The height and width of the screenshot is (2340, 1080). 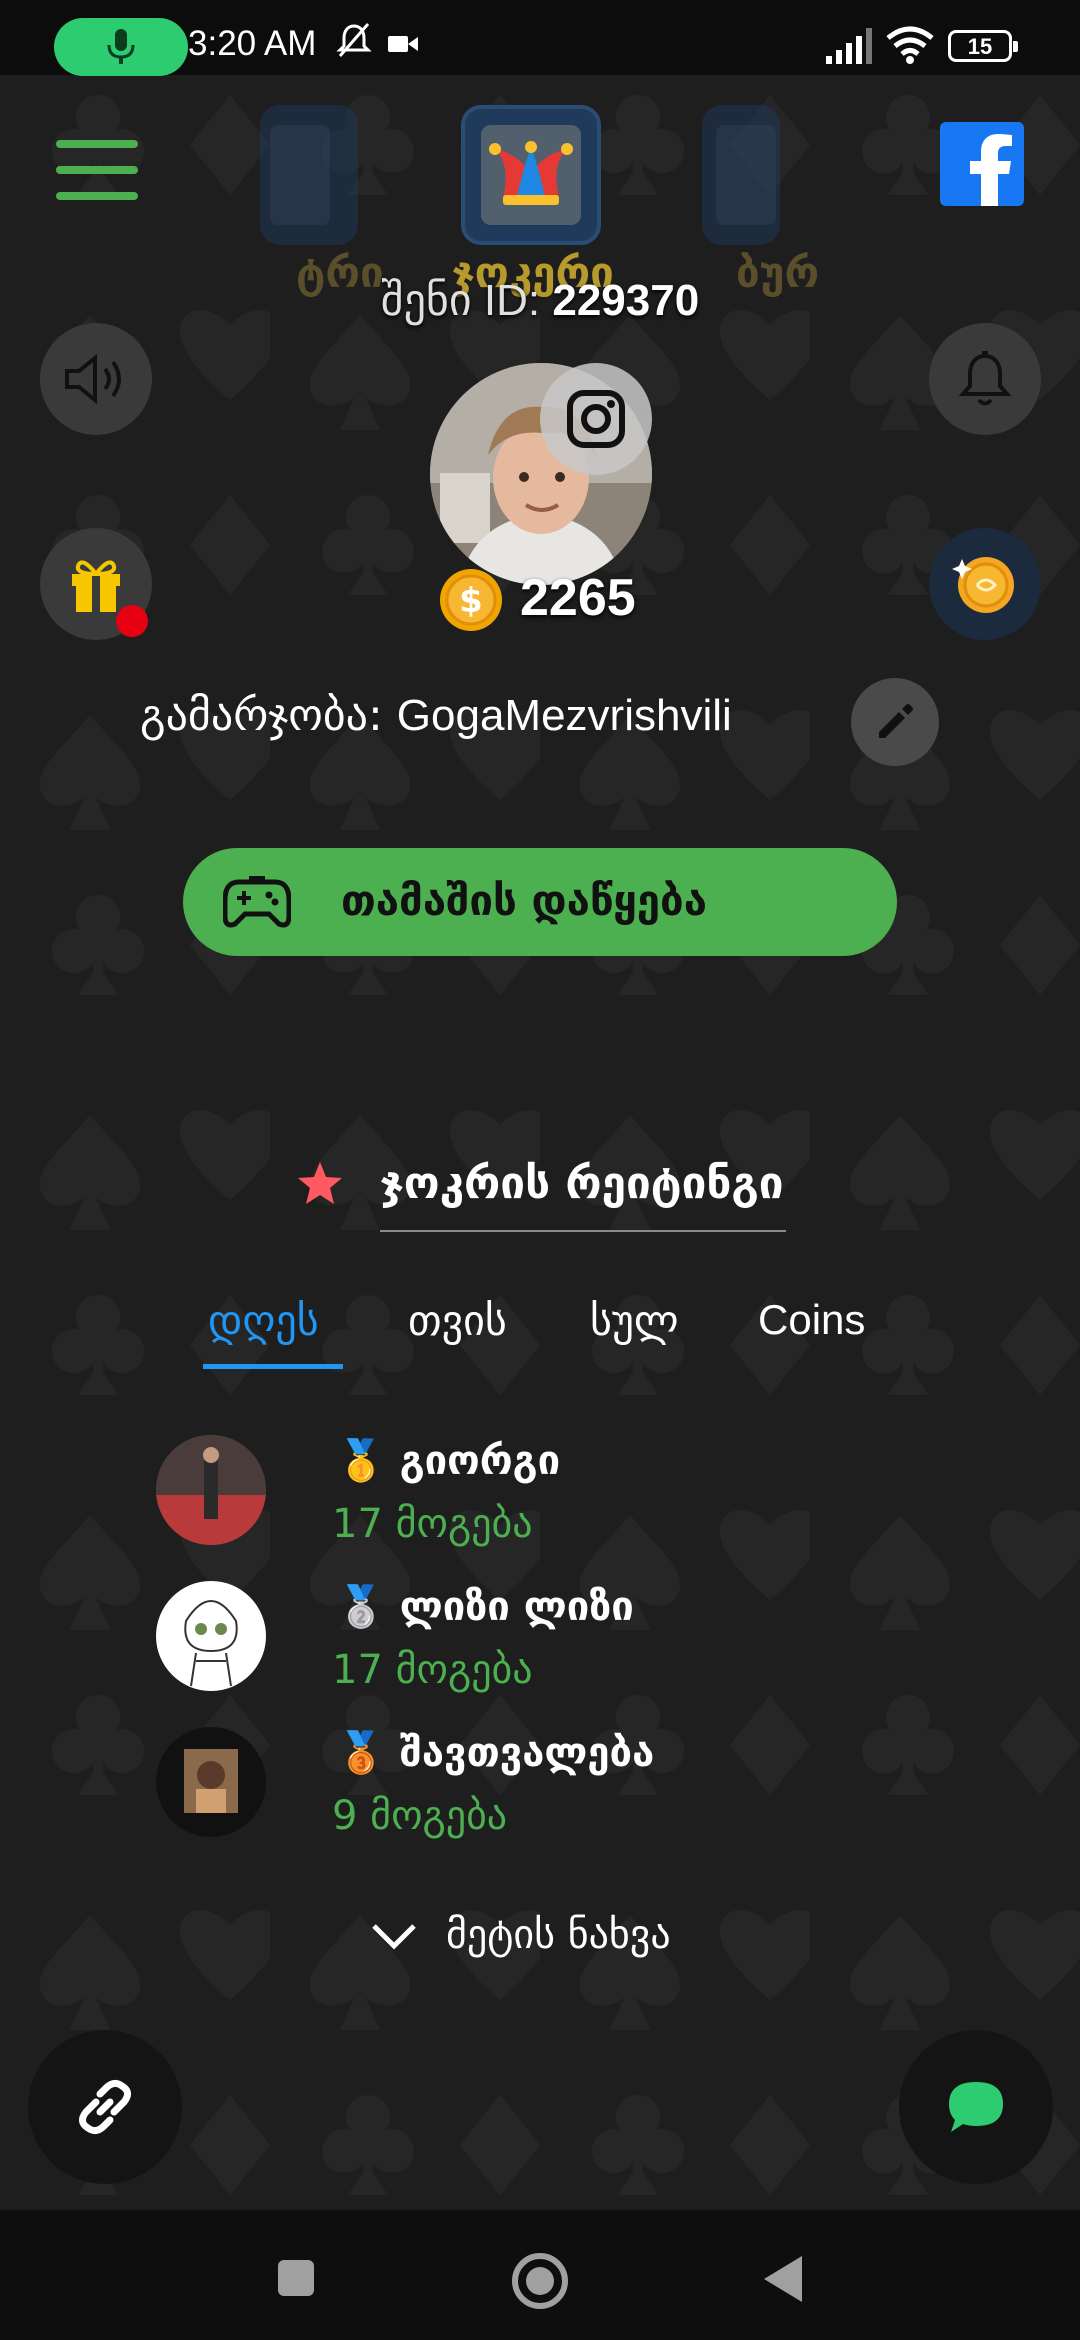 I want to click on sound-button, so click(x=96, y=379).